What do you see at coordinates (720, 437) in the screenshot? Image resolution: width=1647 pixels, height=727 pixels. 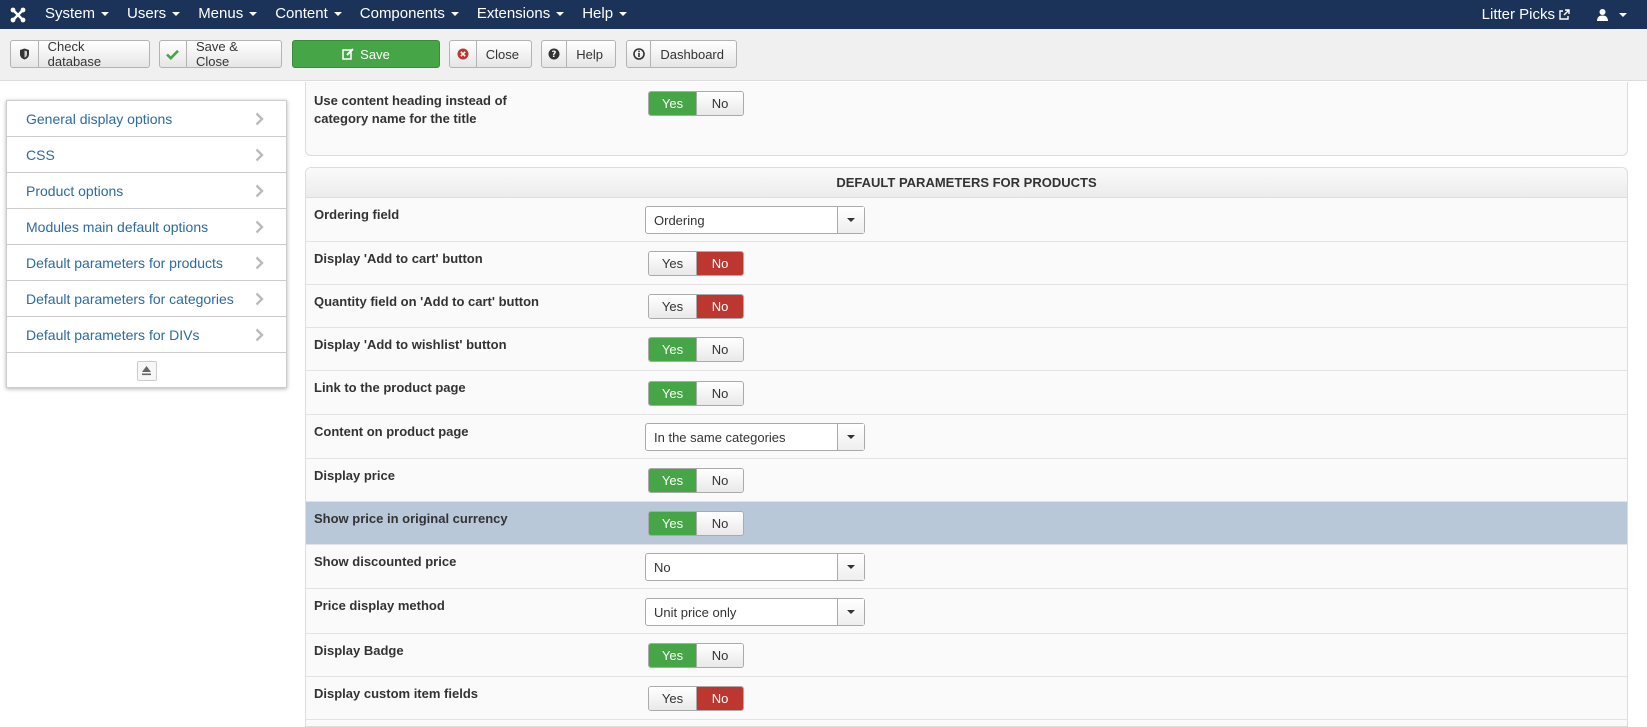 I see `select-value: In the same categories` at bounding box center [720, 437].